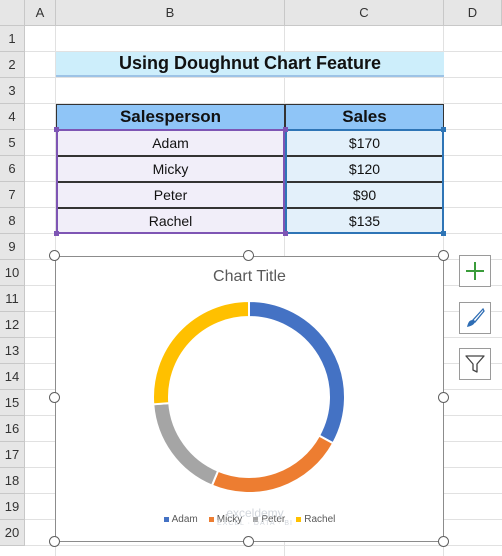 The image size is (502, 556). Describe the element at coordinates (170, 221) in the screenshot. I see `cell-salesperson: Rachel` at that location.